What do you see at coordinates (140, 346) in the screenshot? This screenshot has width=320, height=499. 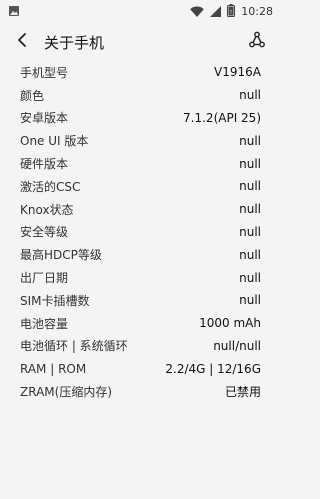 I see `info-row-battery-cycles: 电池循环 | 系统循环 null/null` at bounding box center [140, 346].